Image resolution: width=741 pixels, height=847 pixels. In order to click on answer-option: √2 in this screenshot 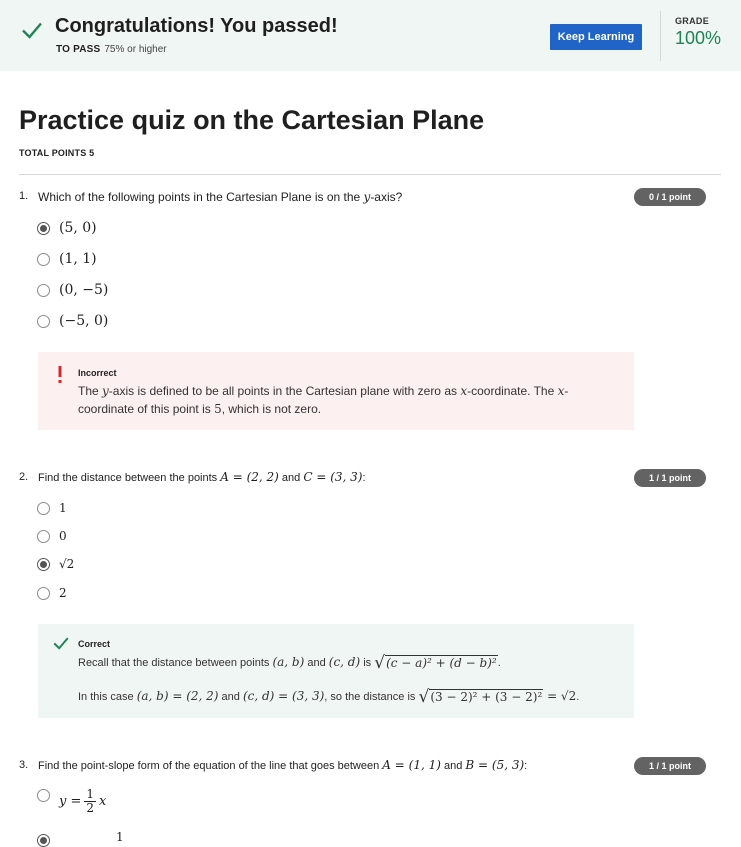, I will do `click(55, 564)`.